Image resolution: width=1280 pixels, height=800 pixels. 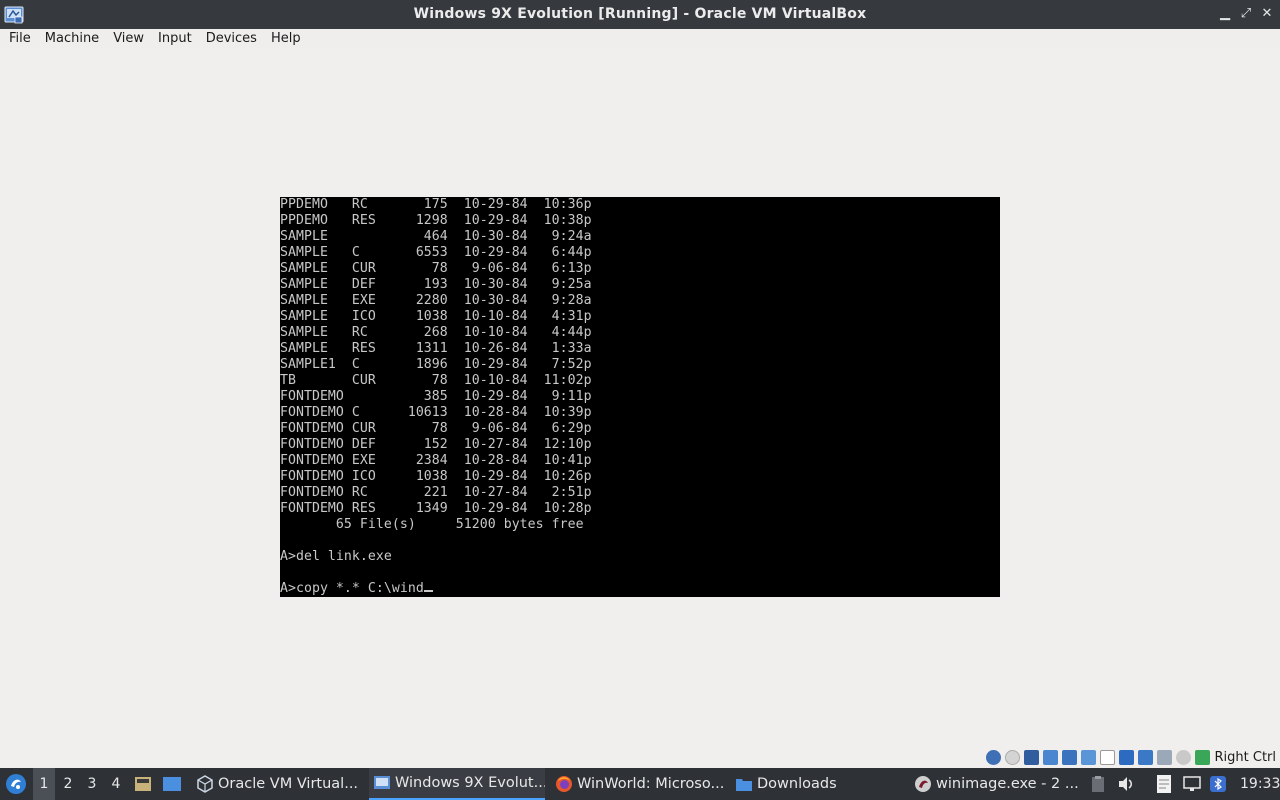 I want to click on dos-command-prompt: A>copy *.* C:\wind, so click(x=356, y=589).